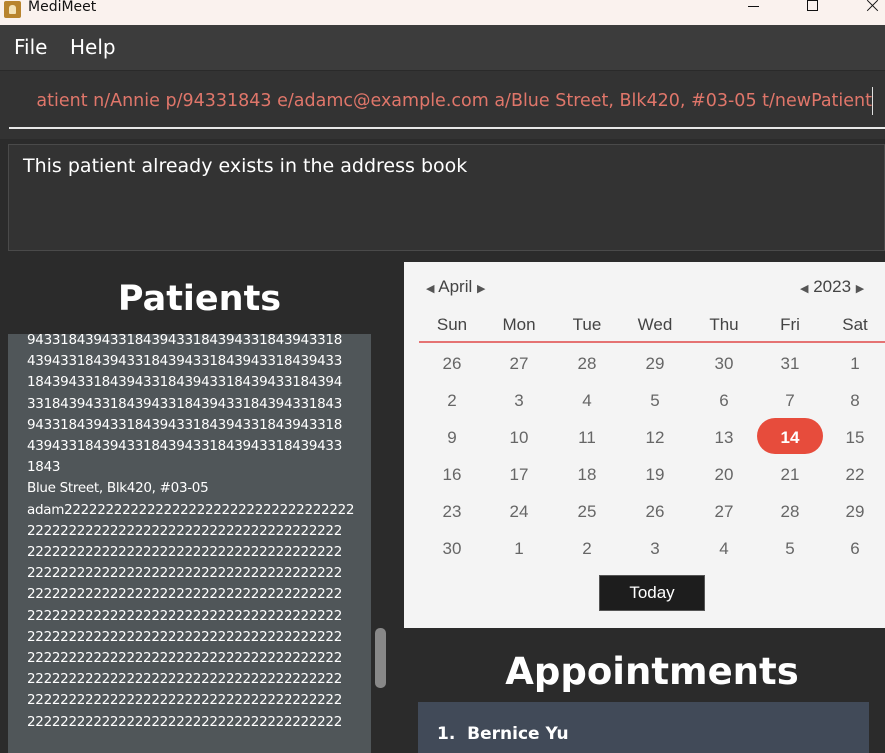 The image size is (885, 753). I want to click on text-caret, so click(872, 101).